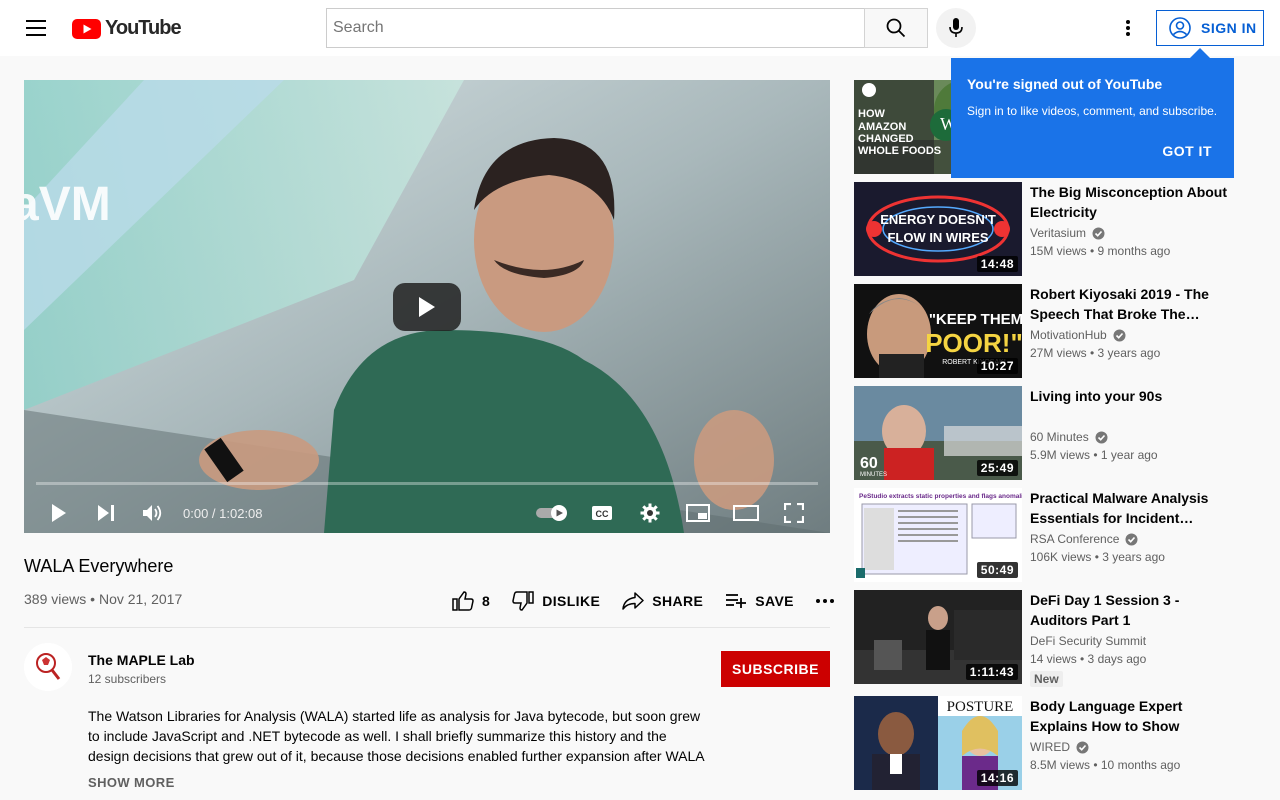 Image resolution: width=1280 pixels, height=800 pixels. What do you see at coordinates (223, 513) in the screenshot?
I see `time-display: 0:00 / 1:02:08` at bounding box center [223, 513].